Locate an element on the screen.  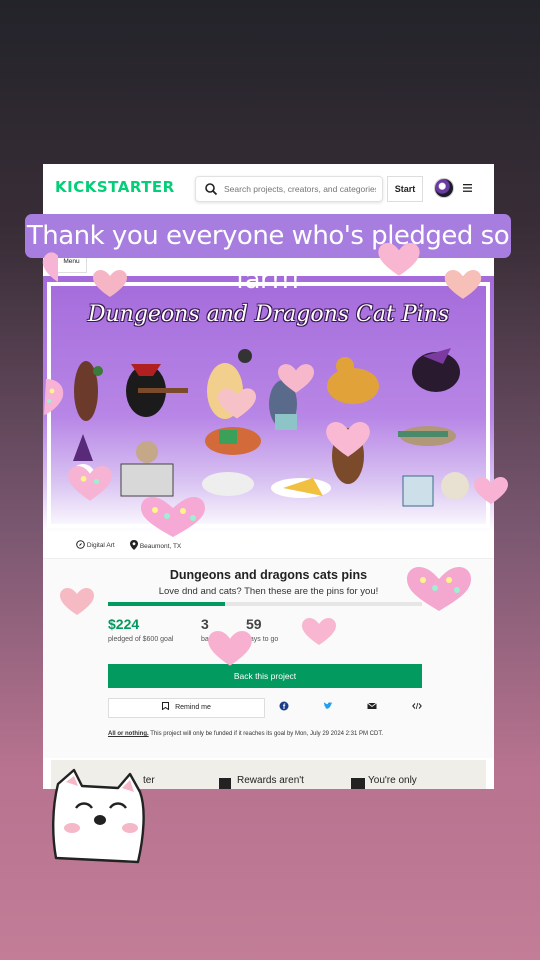
hamburger-menu-icon is located at coordinates (467, 188).